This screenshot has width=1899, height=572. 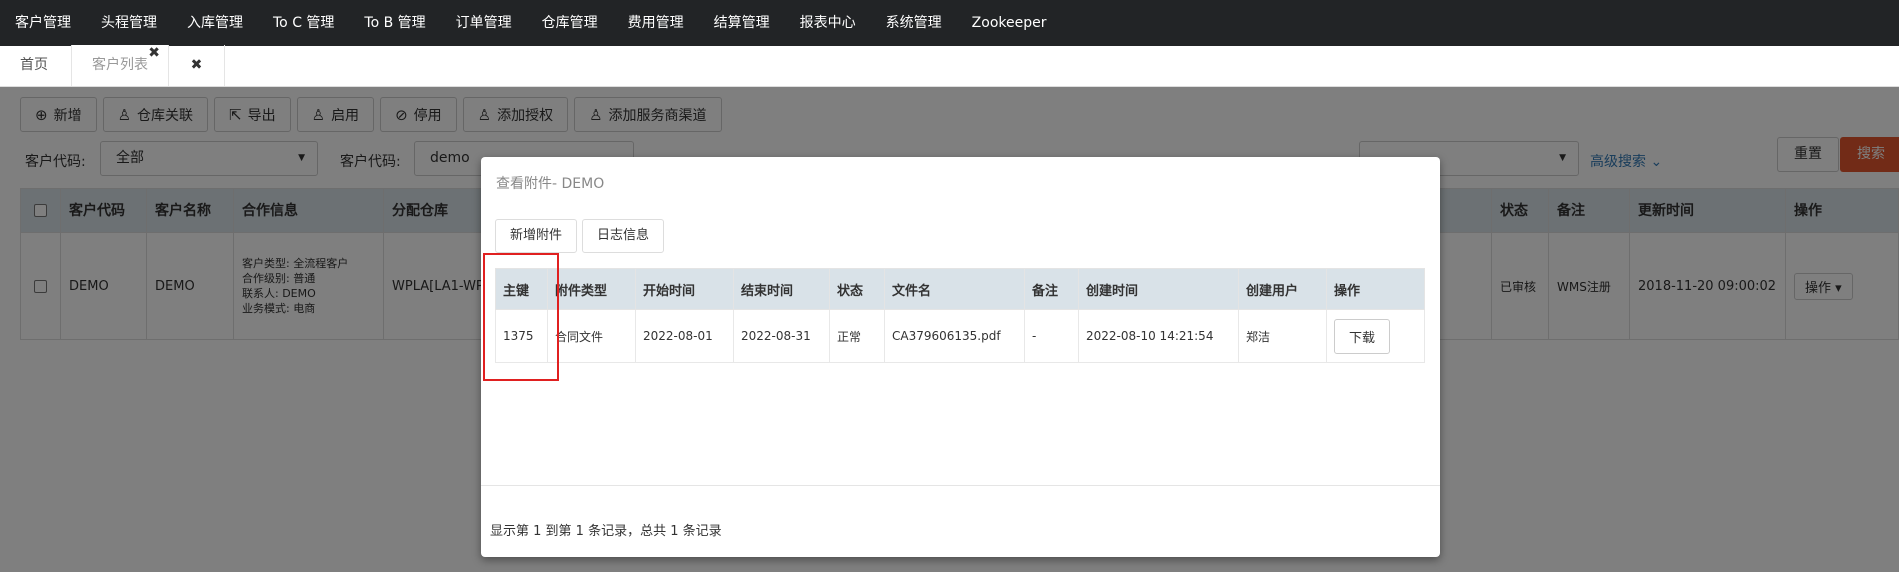 I want to click on cell-status: 正常, so click(x=857, y=336).